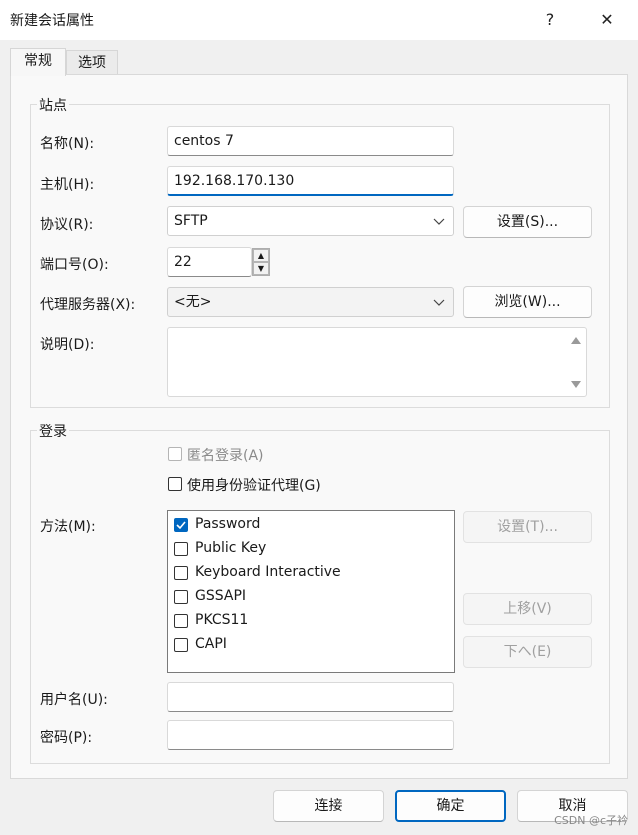 The width and height of the screenshot is (638, 835). I want to click on anonymous-checkbox, so click(175, 454).